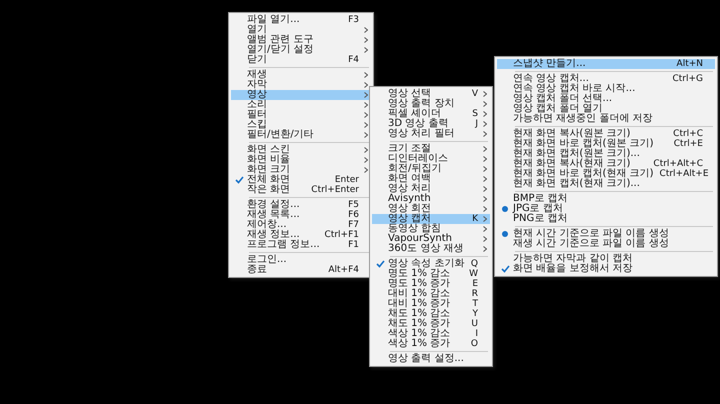 This screenshot has height=404, width=720. Describe the element at coordinates (301, 190) in the screenshot. I see `menu-item: 작은 화면 Ctrl+Enter` at that location.